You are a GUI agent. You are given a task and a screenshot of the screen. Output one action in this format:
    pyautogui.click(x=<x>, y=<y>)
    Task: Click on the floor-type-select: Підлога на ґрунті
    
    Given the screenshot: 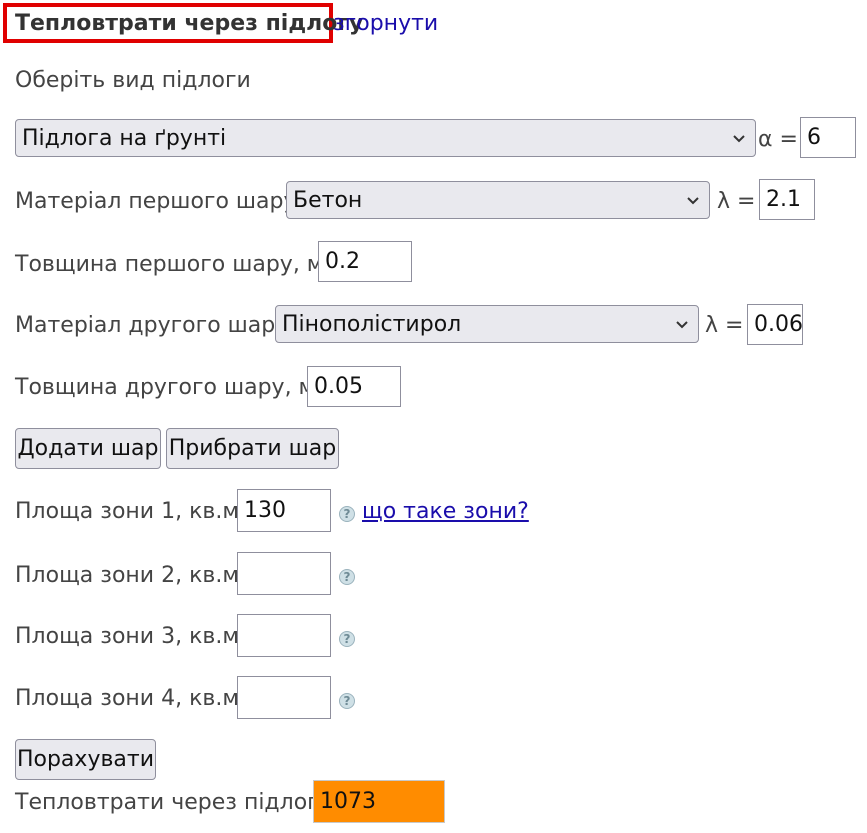 What is the action you would take?
    pyautogui.click(x=385, y=138)
    